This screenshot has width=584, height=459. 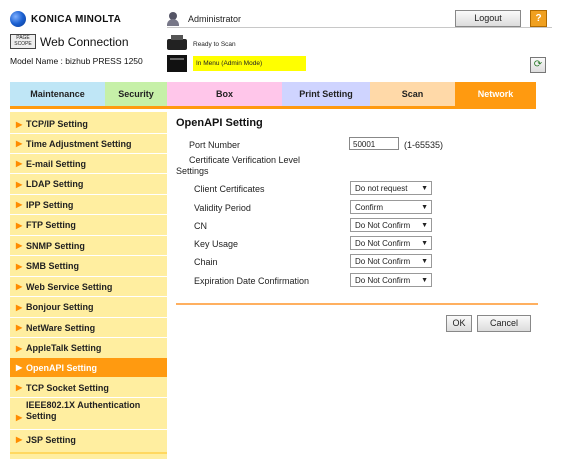 I want to click on validity-period-select: Confirm ▼, so click(x=391, y=207).